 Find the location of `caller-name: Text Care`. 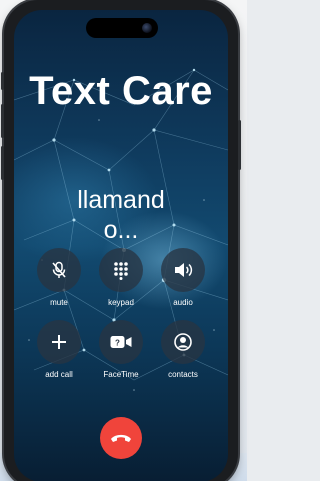

caller-name: Text Care is located at coordinates (121, 91).